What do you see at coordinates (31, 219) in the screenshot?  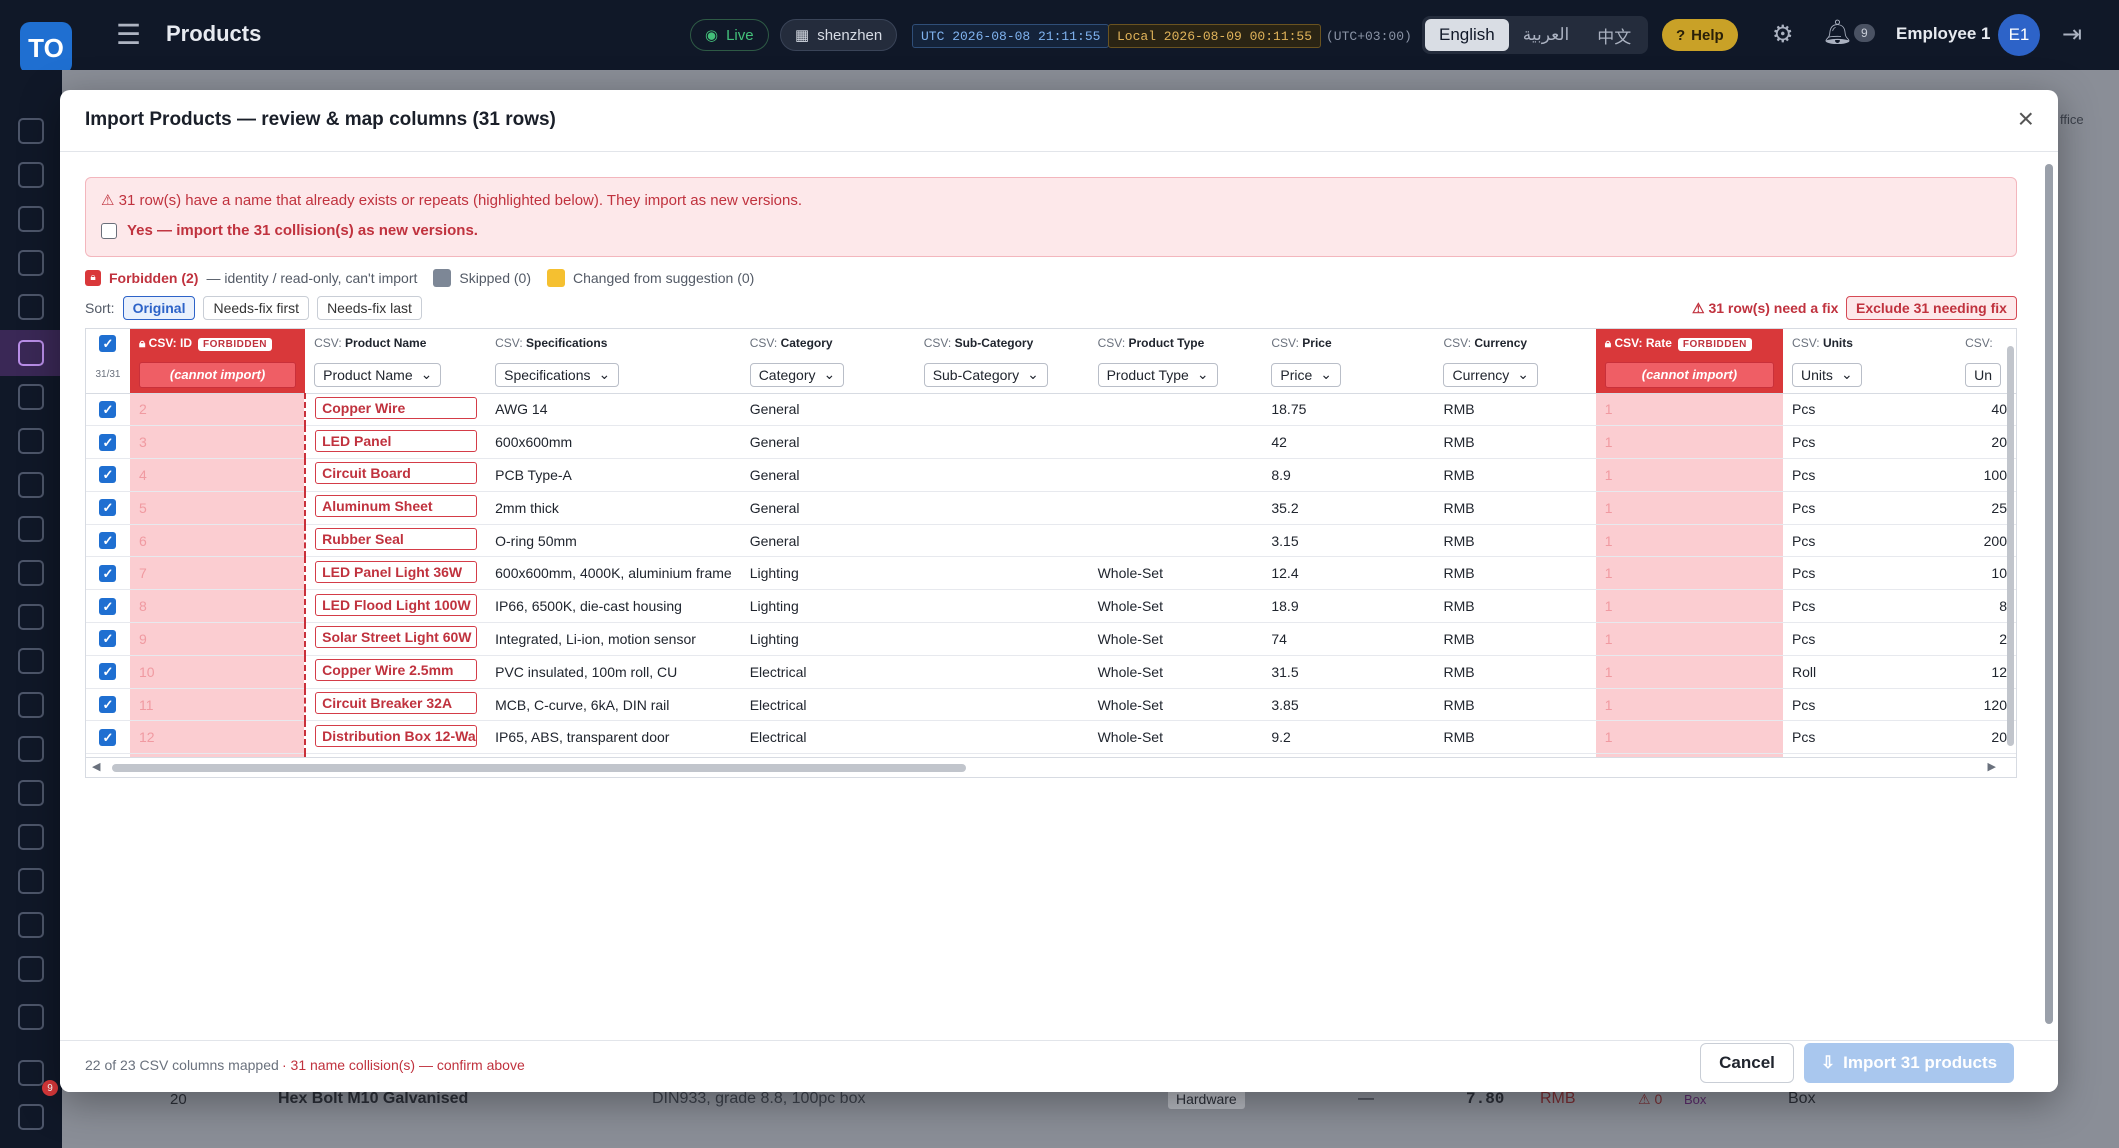 I see `cart-icon` at bounding box center [31, 219].